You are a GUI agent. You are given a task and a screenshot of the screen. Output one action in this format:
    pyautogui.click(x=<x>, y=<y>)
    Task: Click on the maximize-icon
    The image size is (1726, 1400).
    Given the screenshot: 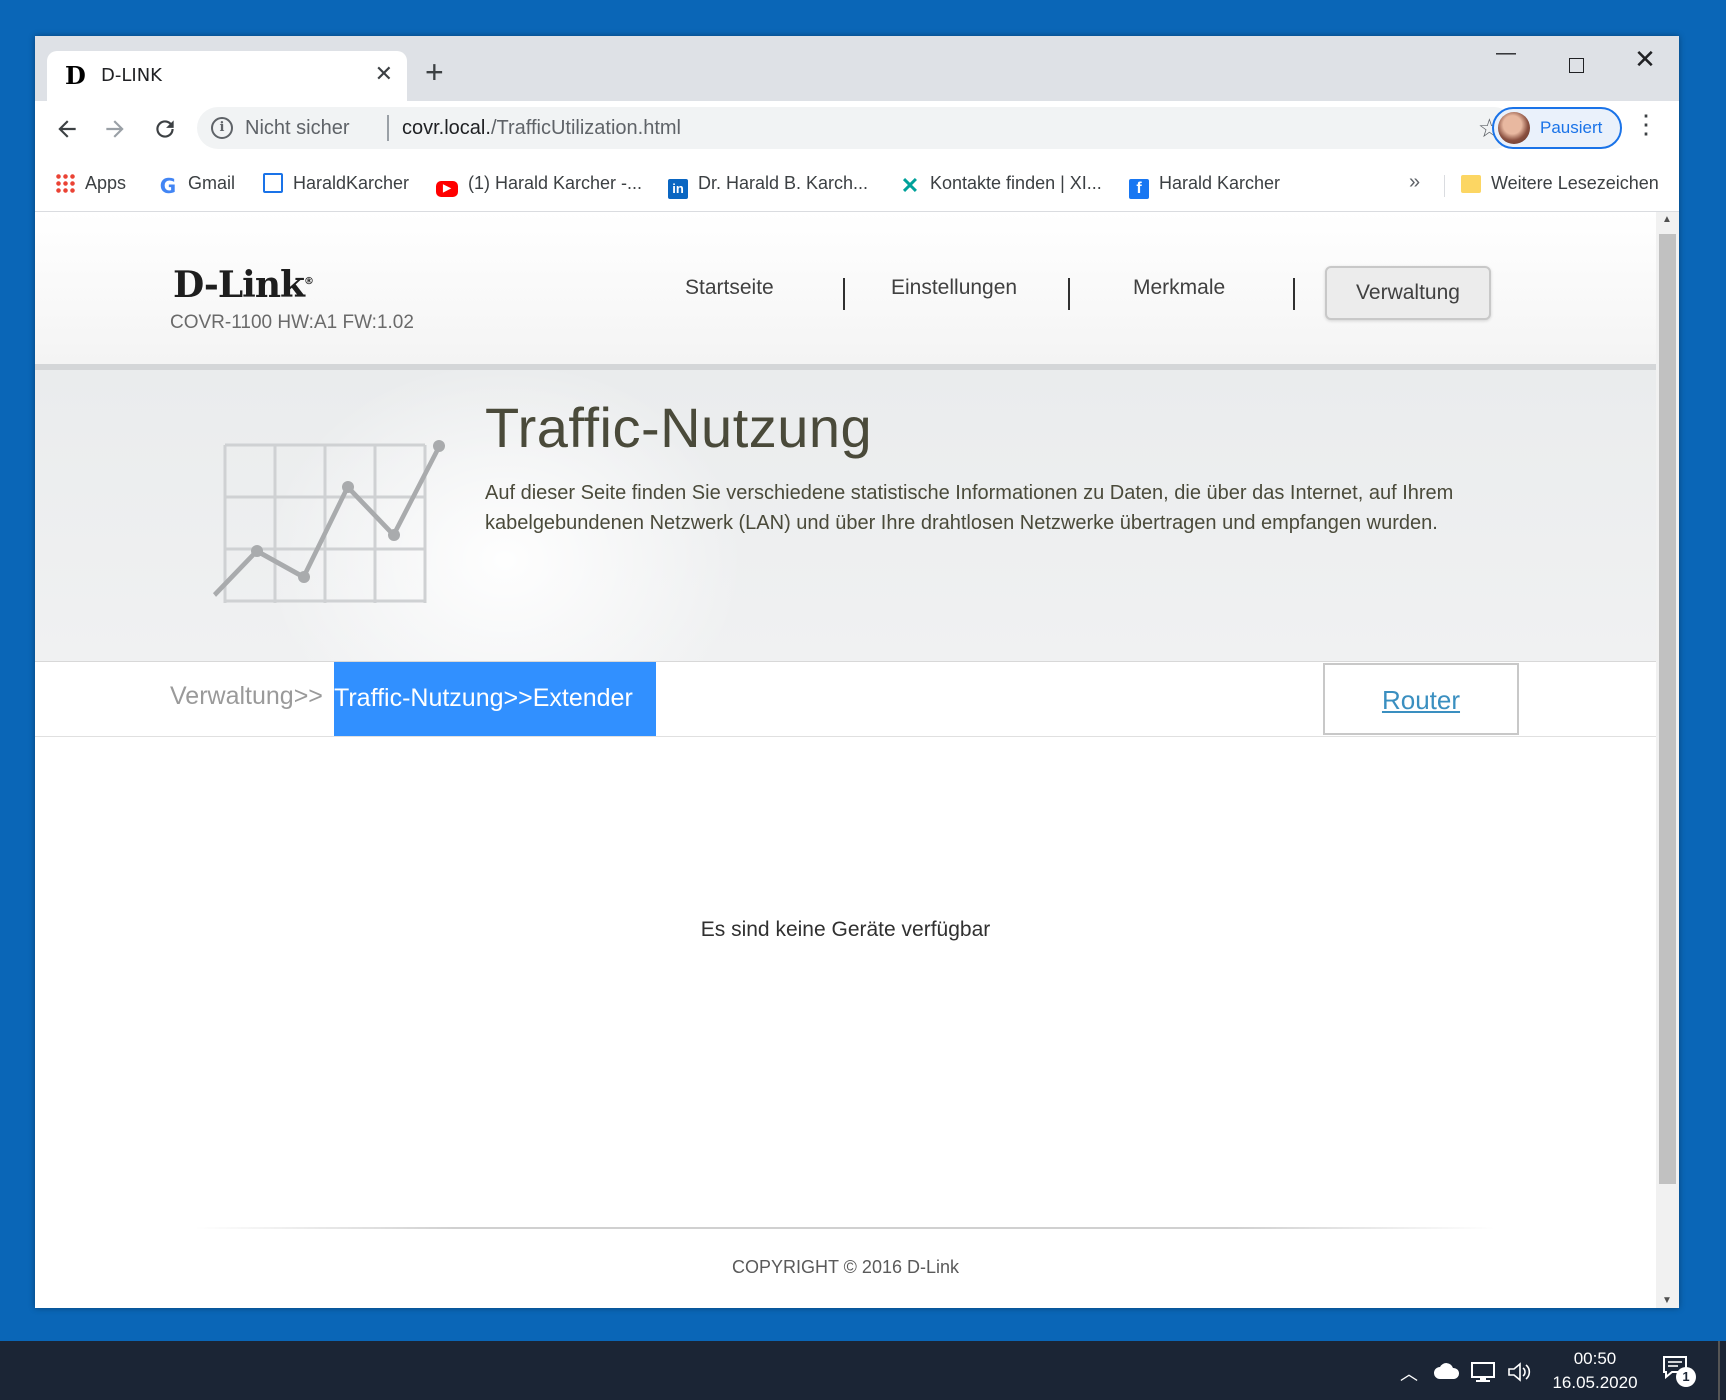 What is the action you would take?
    pyautogui.click(x=1576, y=65)
    